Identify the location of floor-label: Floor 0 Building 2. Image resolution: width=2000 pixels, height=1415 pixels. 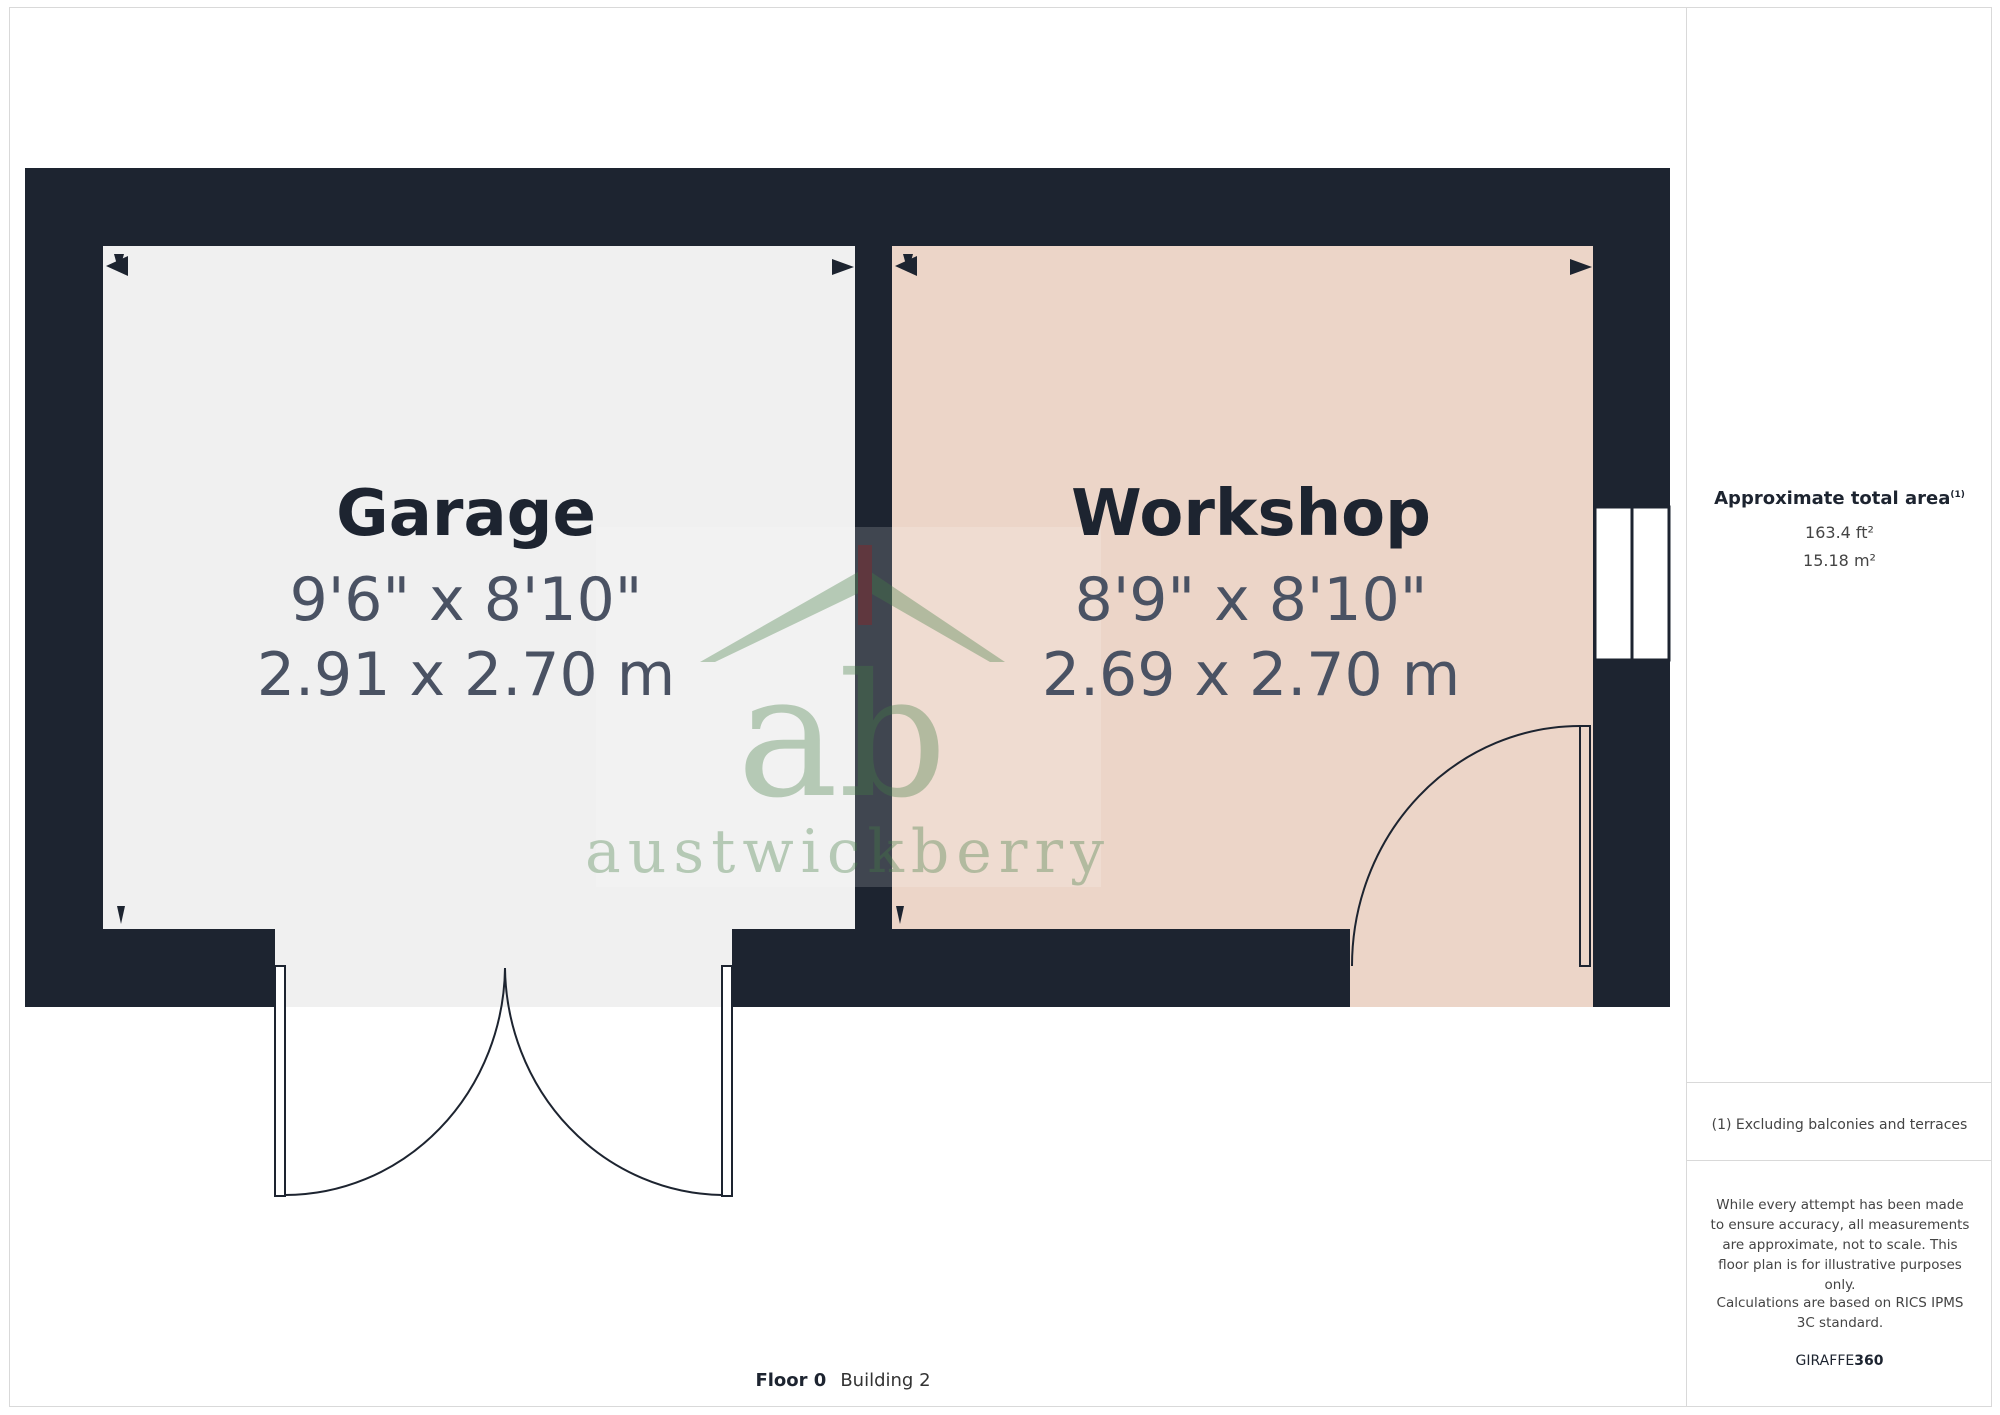
(843, 1380).